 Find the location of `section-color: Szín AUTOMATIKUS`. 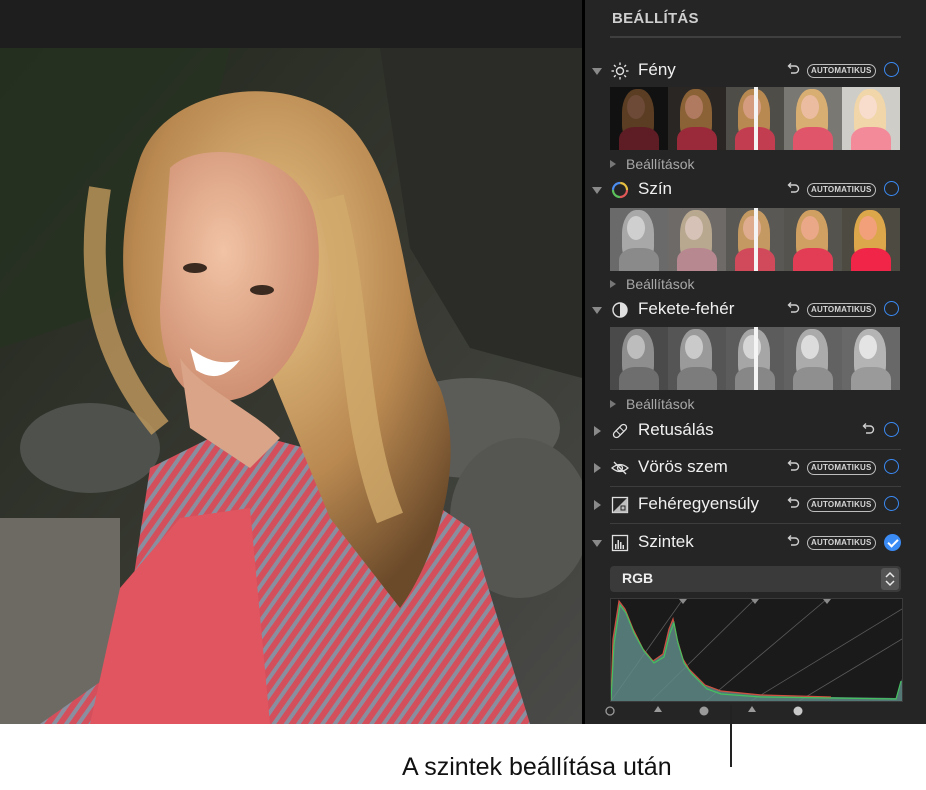

section-color: Szín AUTOMATIKUS is located at coordinates (747, 190).